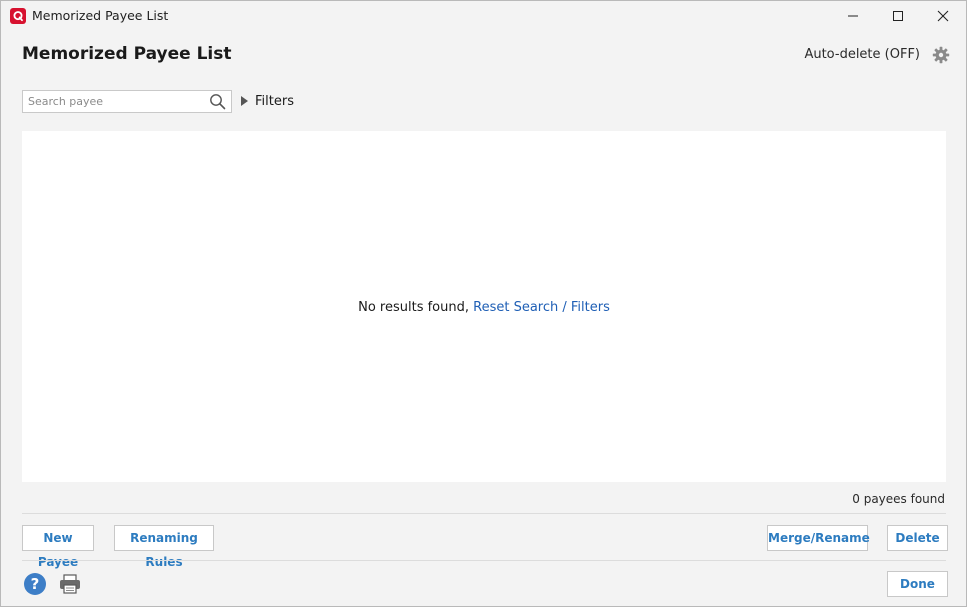 This screenshot has width=967, height=607. What do you see at coordinates (941, 55) in the screenshot?
I see `gear-icon` at bounding box center [941, 55].